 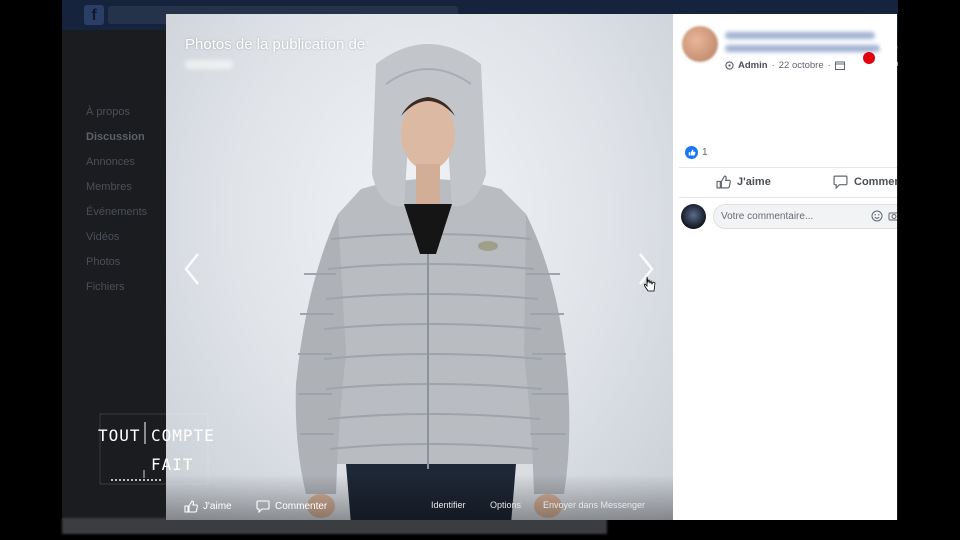 What do you see at coordinates (705, 152) in the screenshot?
I see `reaction-count: 1` at bounding box center [705, 152].